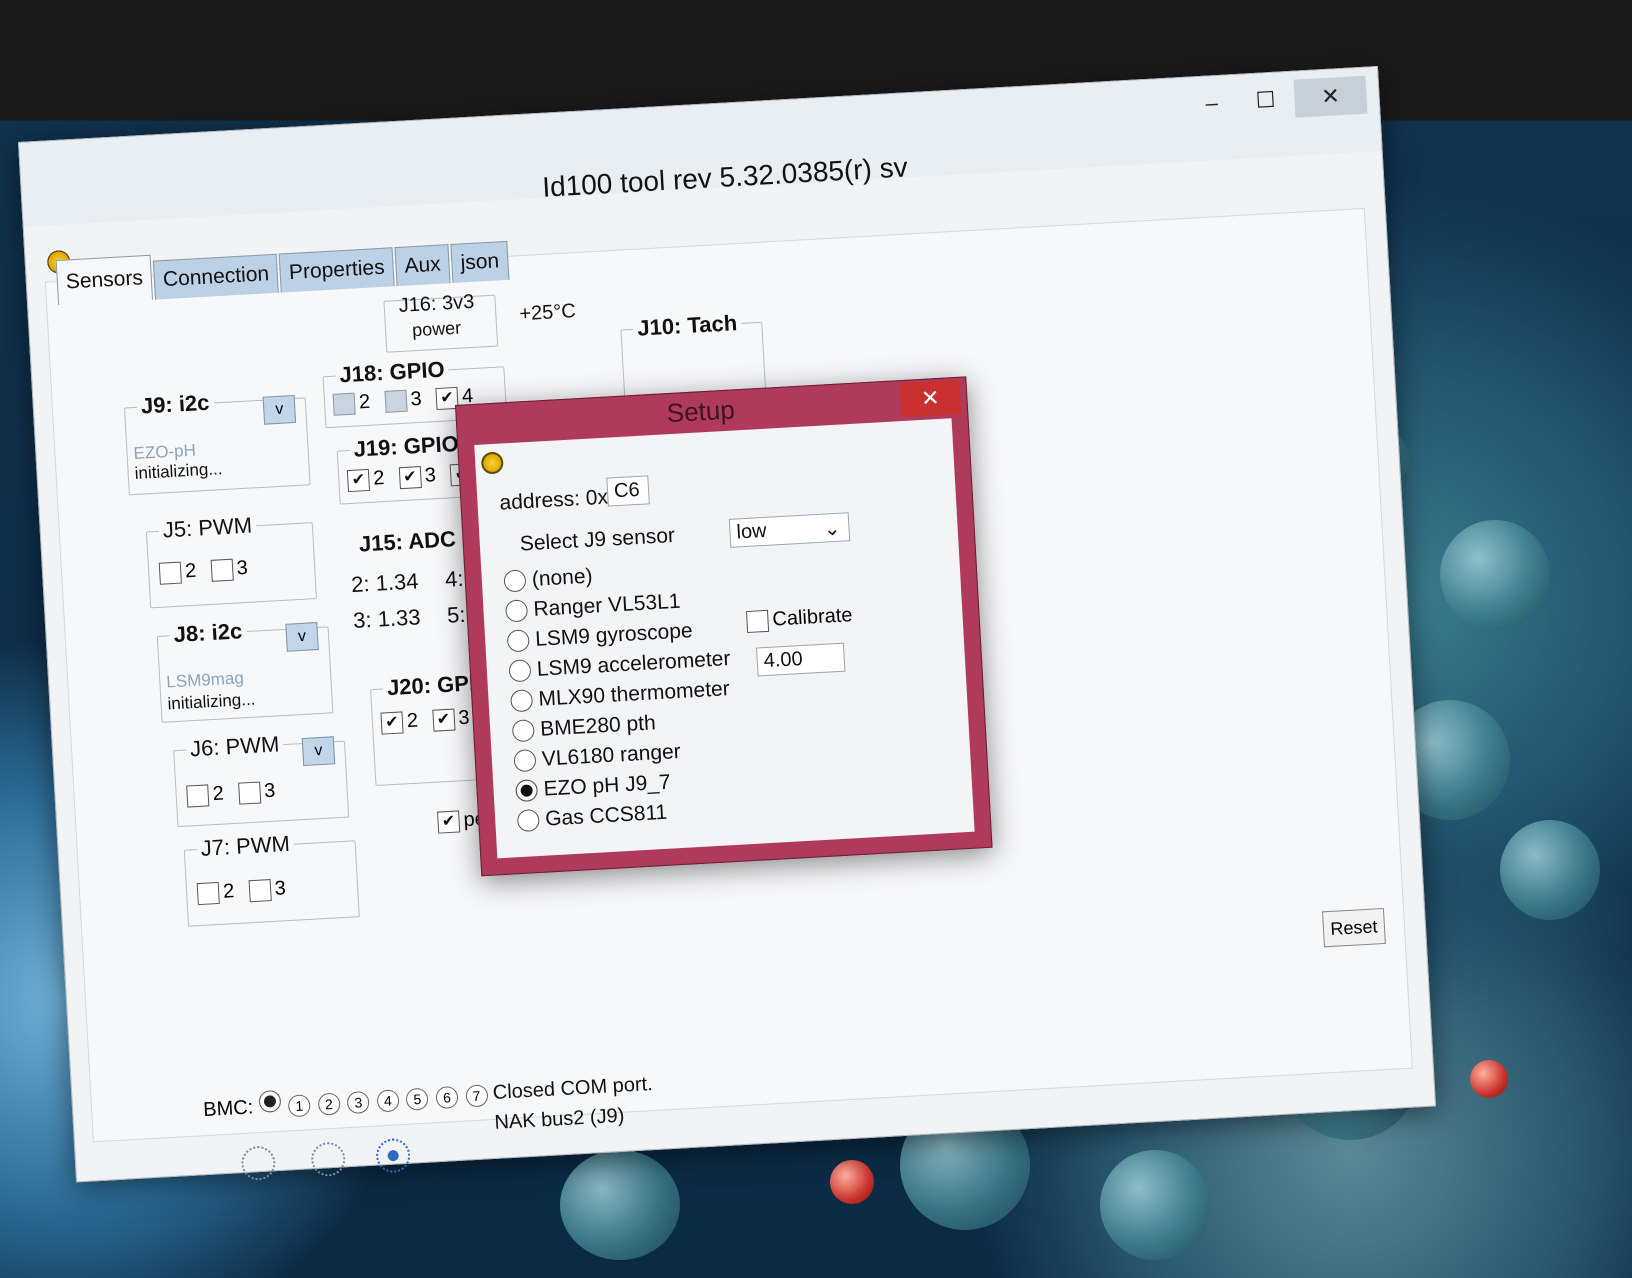 Image resolution: width=1632 pixels, height=1278 pixels. I want to click on maximize-button: ☐, so click(1266, 100).